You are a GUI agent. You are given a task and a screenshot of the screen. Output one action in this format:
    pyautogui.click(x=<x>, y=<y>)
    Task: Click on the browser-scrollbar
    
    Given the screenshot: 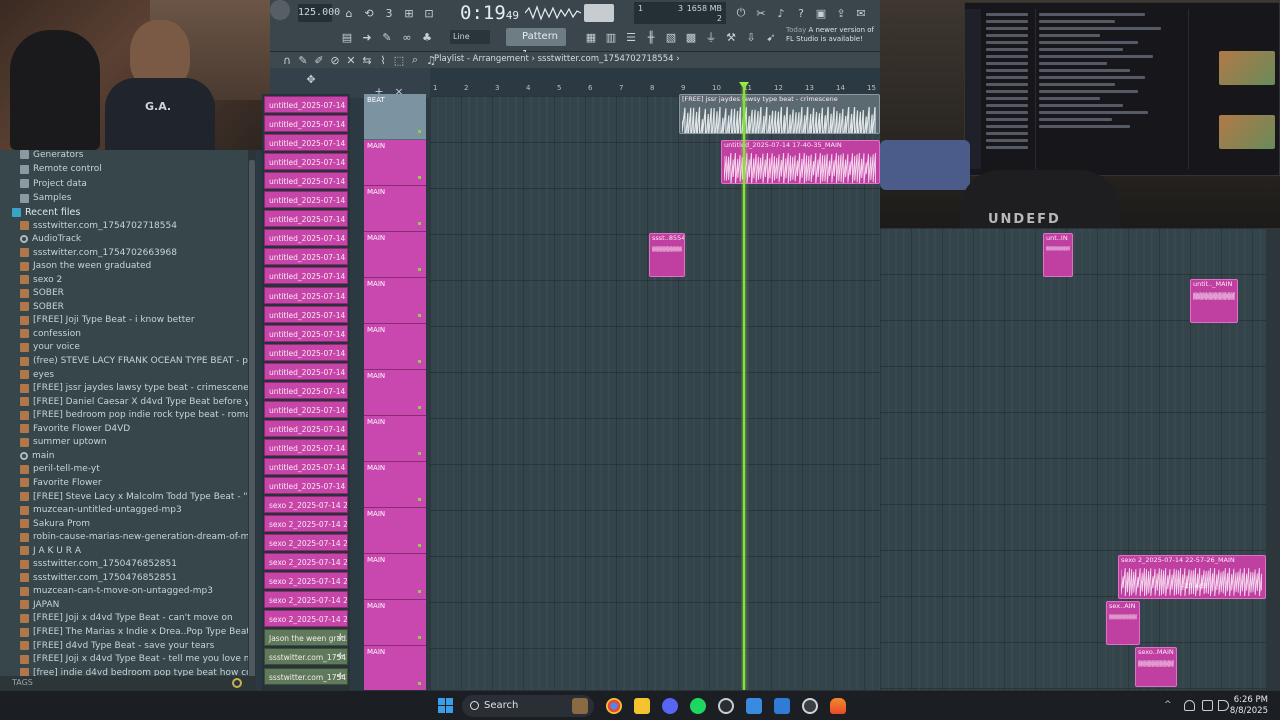 What is the action you would take?
    pyautogui.click(x=252, y=420)
    